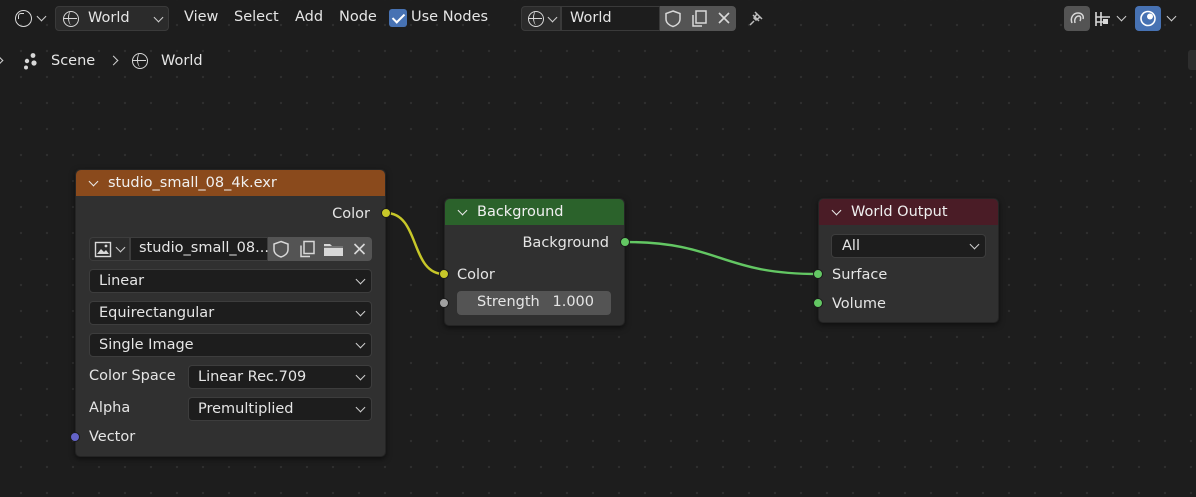  I want to click on background-node-header: Background, so click(534, 212).